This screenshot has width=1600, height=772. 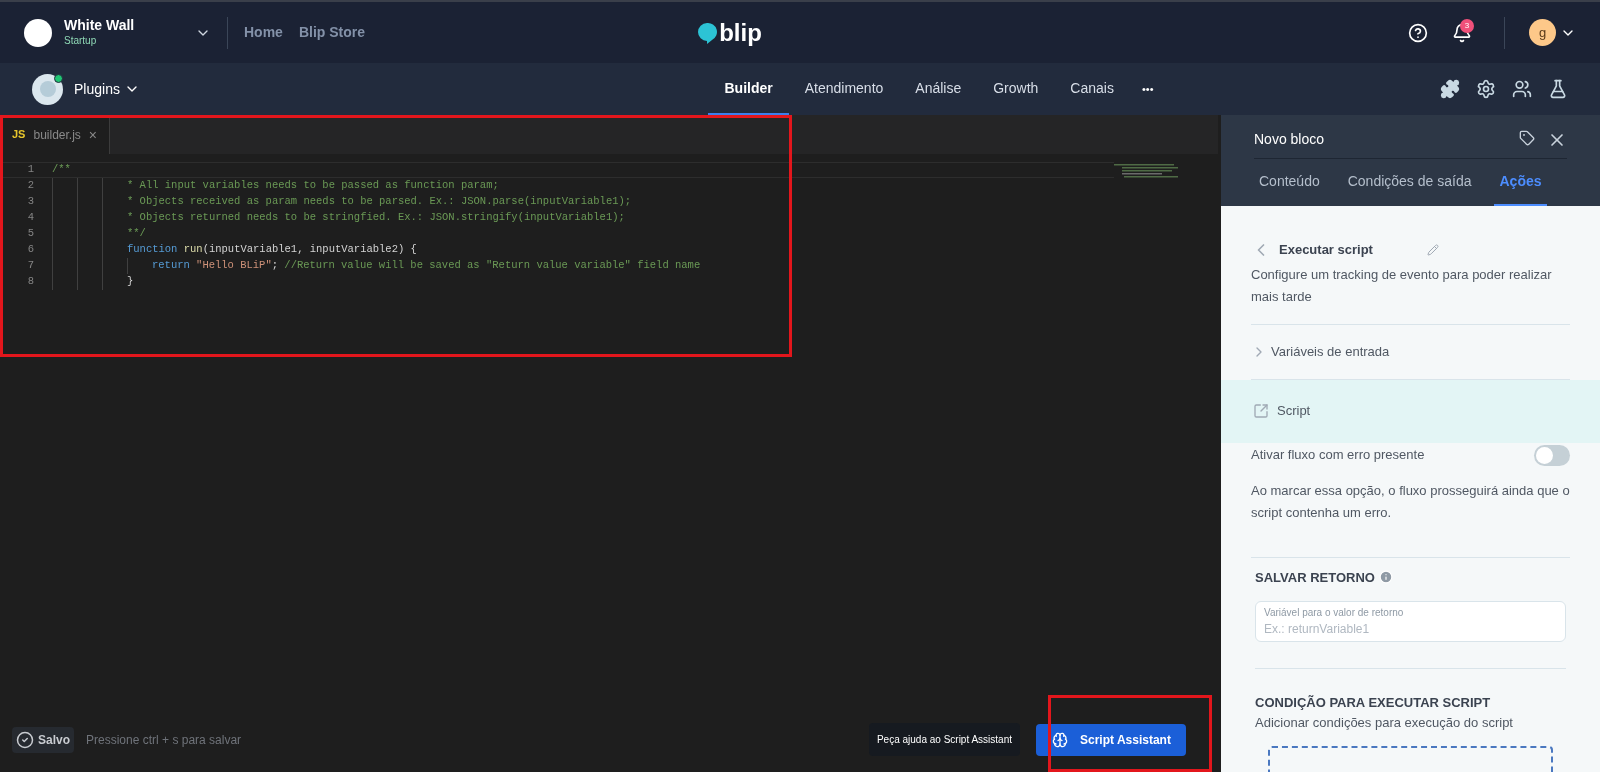 I want to click on line-number: 7, so click(x=30, y=266).